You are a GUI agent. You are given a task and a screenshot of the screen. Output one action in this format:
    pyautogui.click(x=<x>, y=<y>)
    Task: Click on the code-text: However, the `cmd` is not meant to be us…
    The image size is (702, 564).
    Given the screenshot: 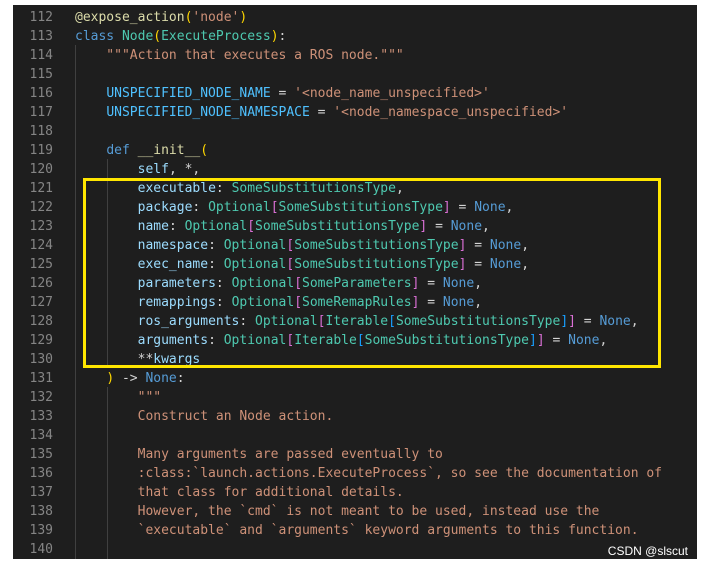 What is the action you would take?
    pyautogui.click(x=337, y=511)
    